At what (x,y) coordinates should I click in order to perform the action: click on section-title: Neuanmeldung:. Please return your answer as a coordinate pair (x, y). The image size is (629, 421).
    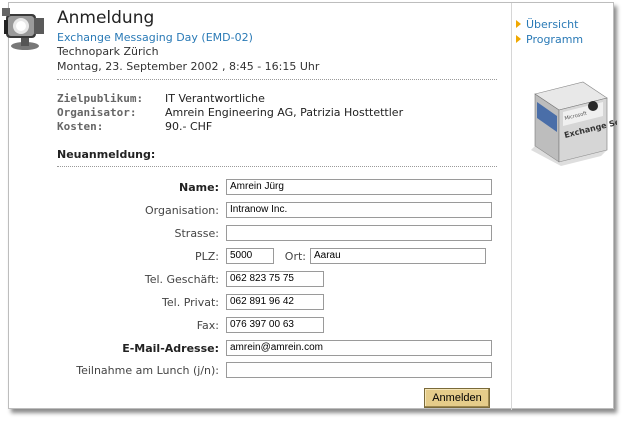
    Looking at the image, I should click on (106, 154).